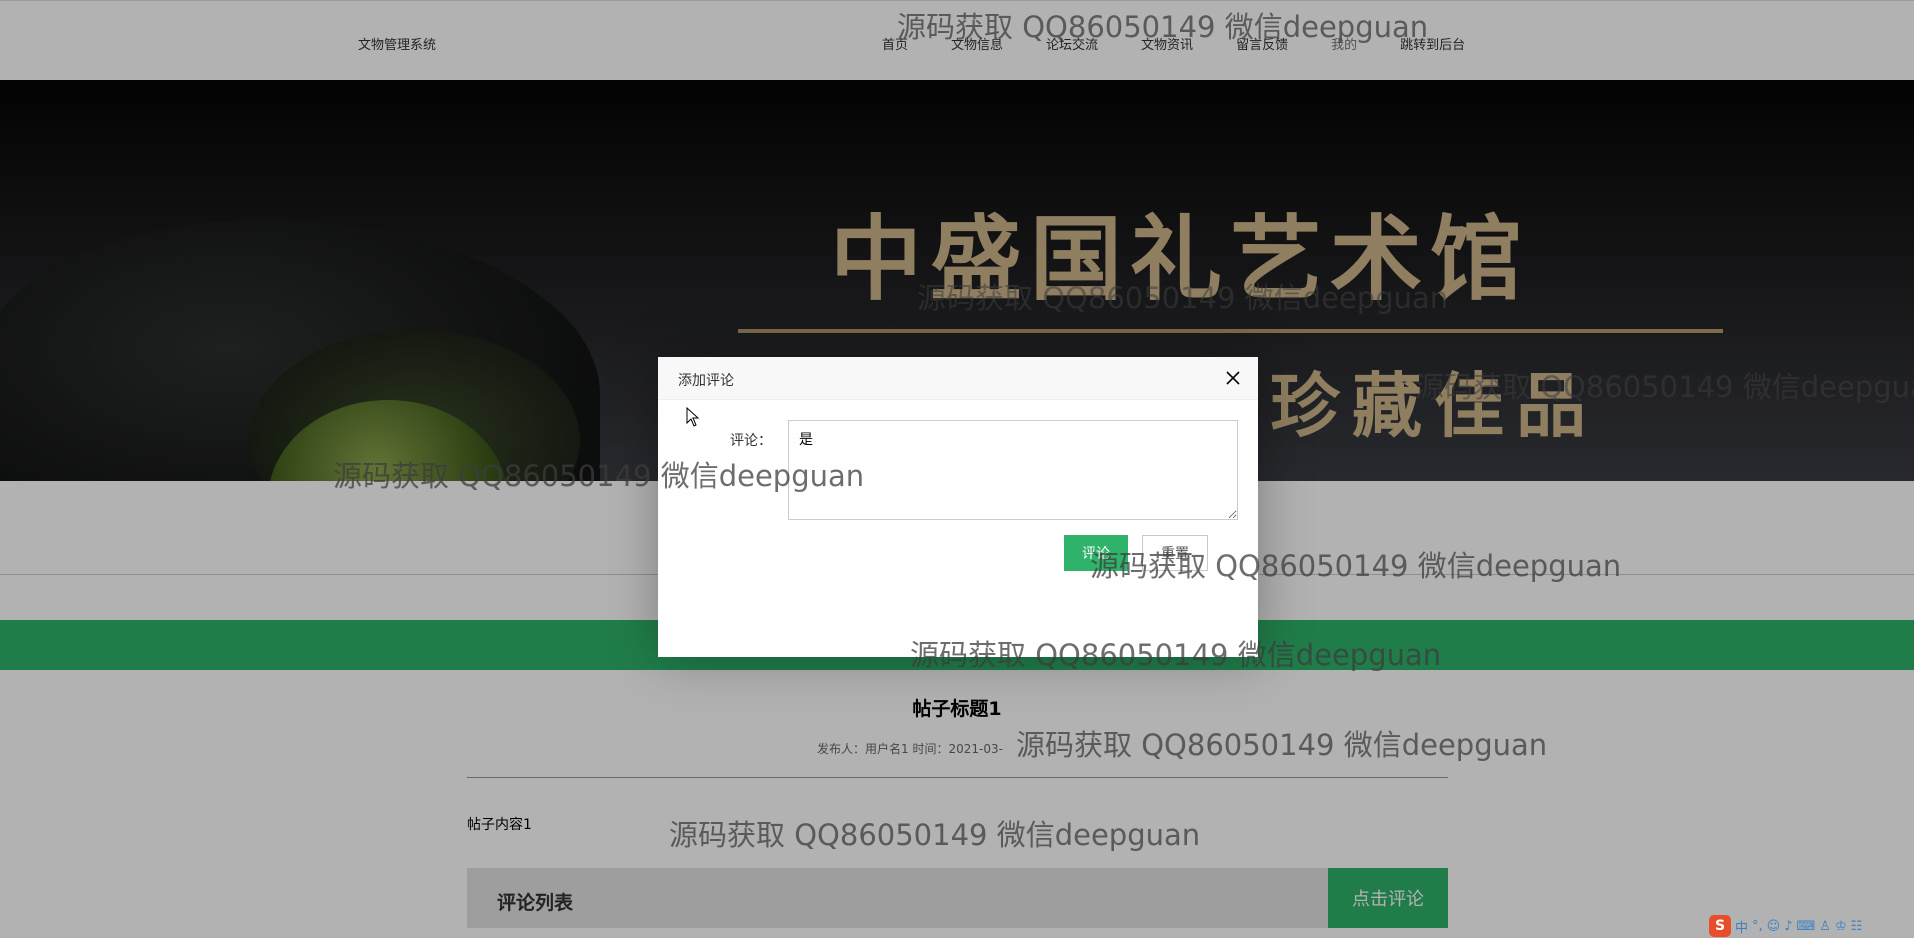  What do you see at coordinates (1774, 926) in the screenshot?
I see `ime-emoji-icon: ☺` at bounding box center [1774, 926].